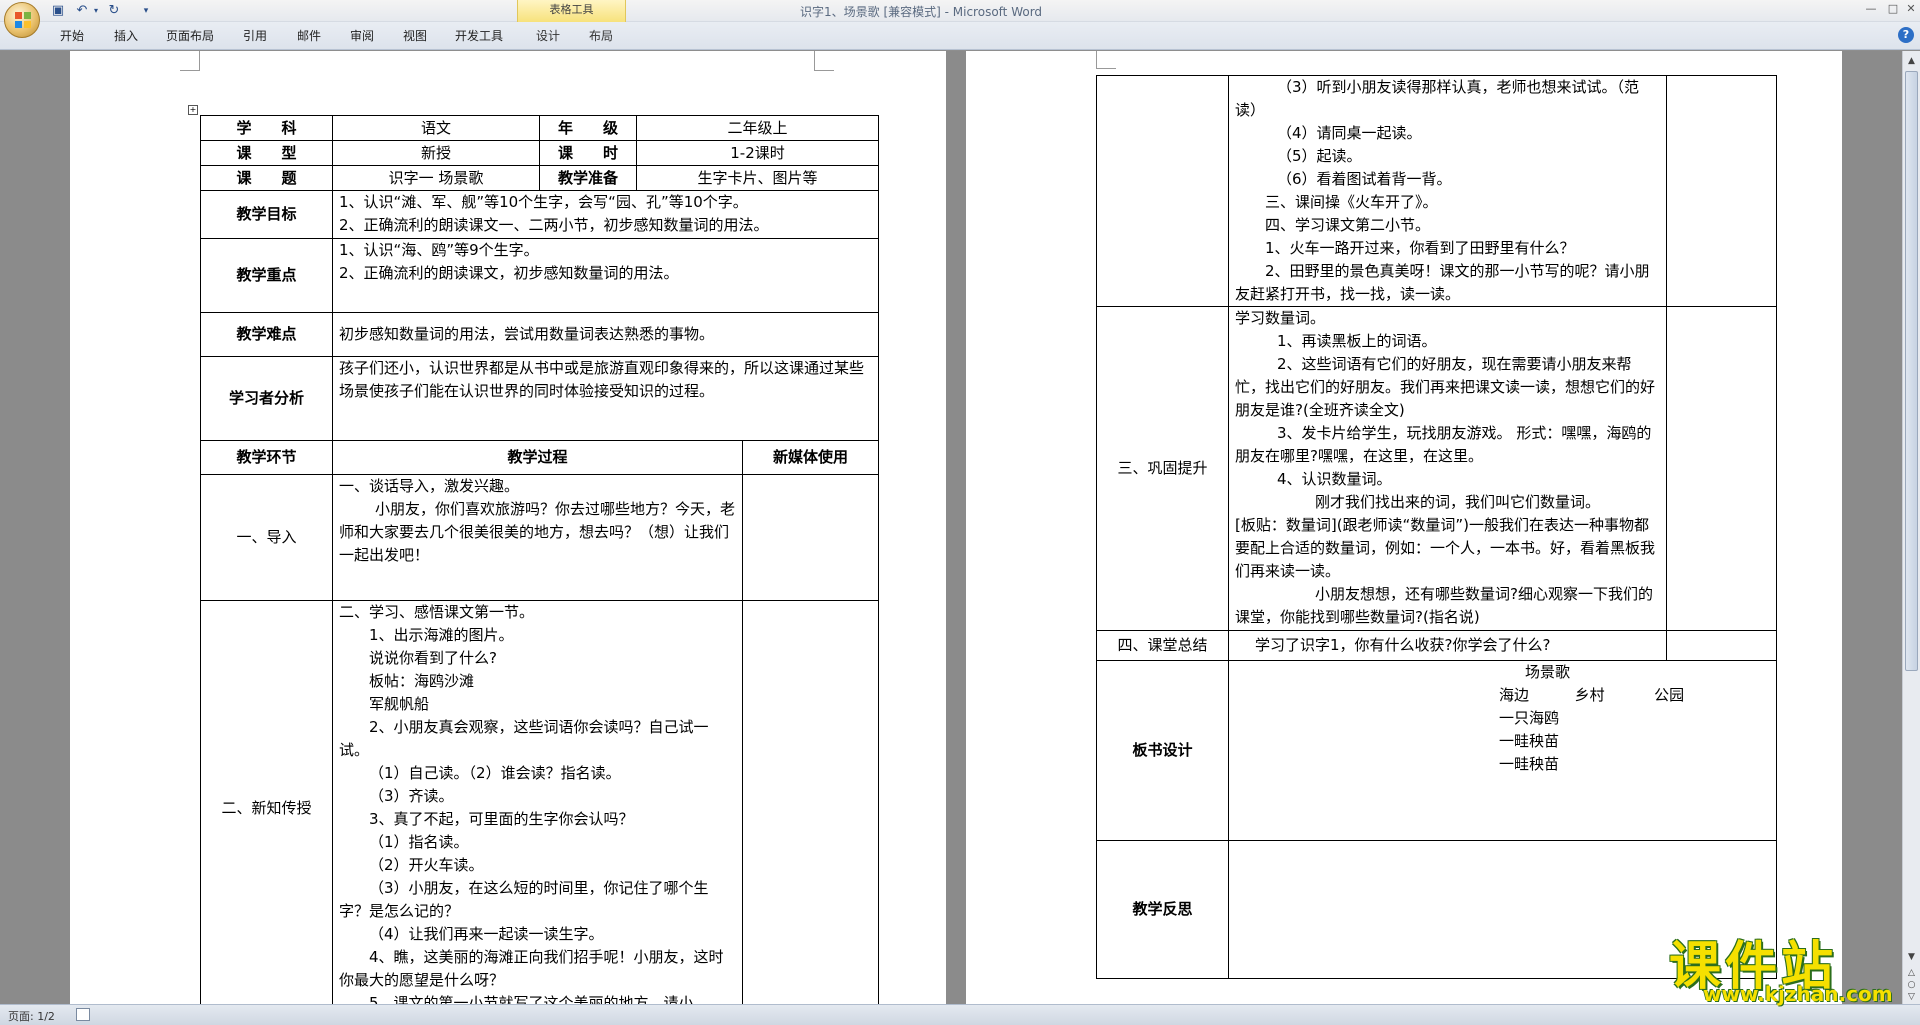 The height and width of the screenshot is (1025, 1920). Describe the element at coordinates (495, 773) in the screenshot. I see `process-line: （1）自己读。（2）谁会读？指名读。` at that location.